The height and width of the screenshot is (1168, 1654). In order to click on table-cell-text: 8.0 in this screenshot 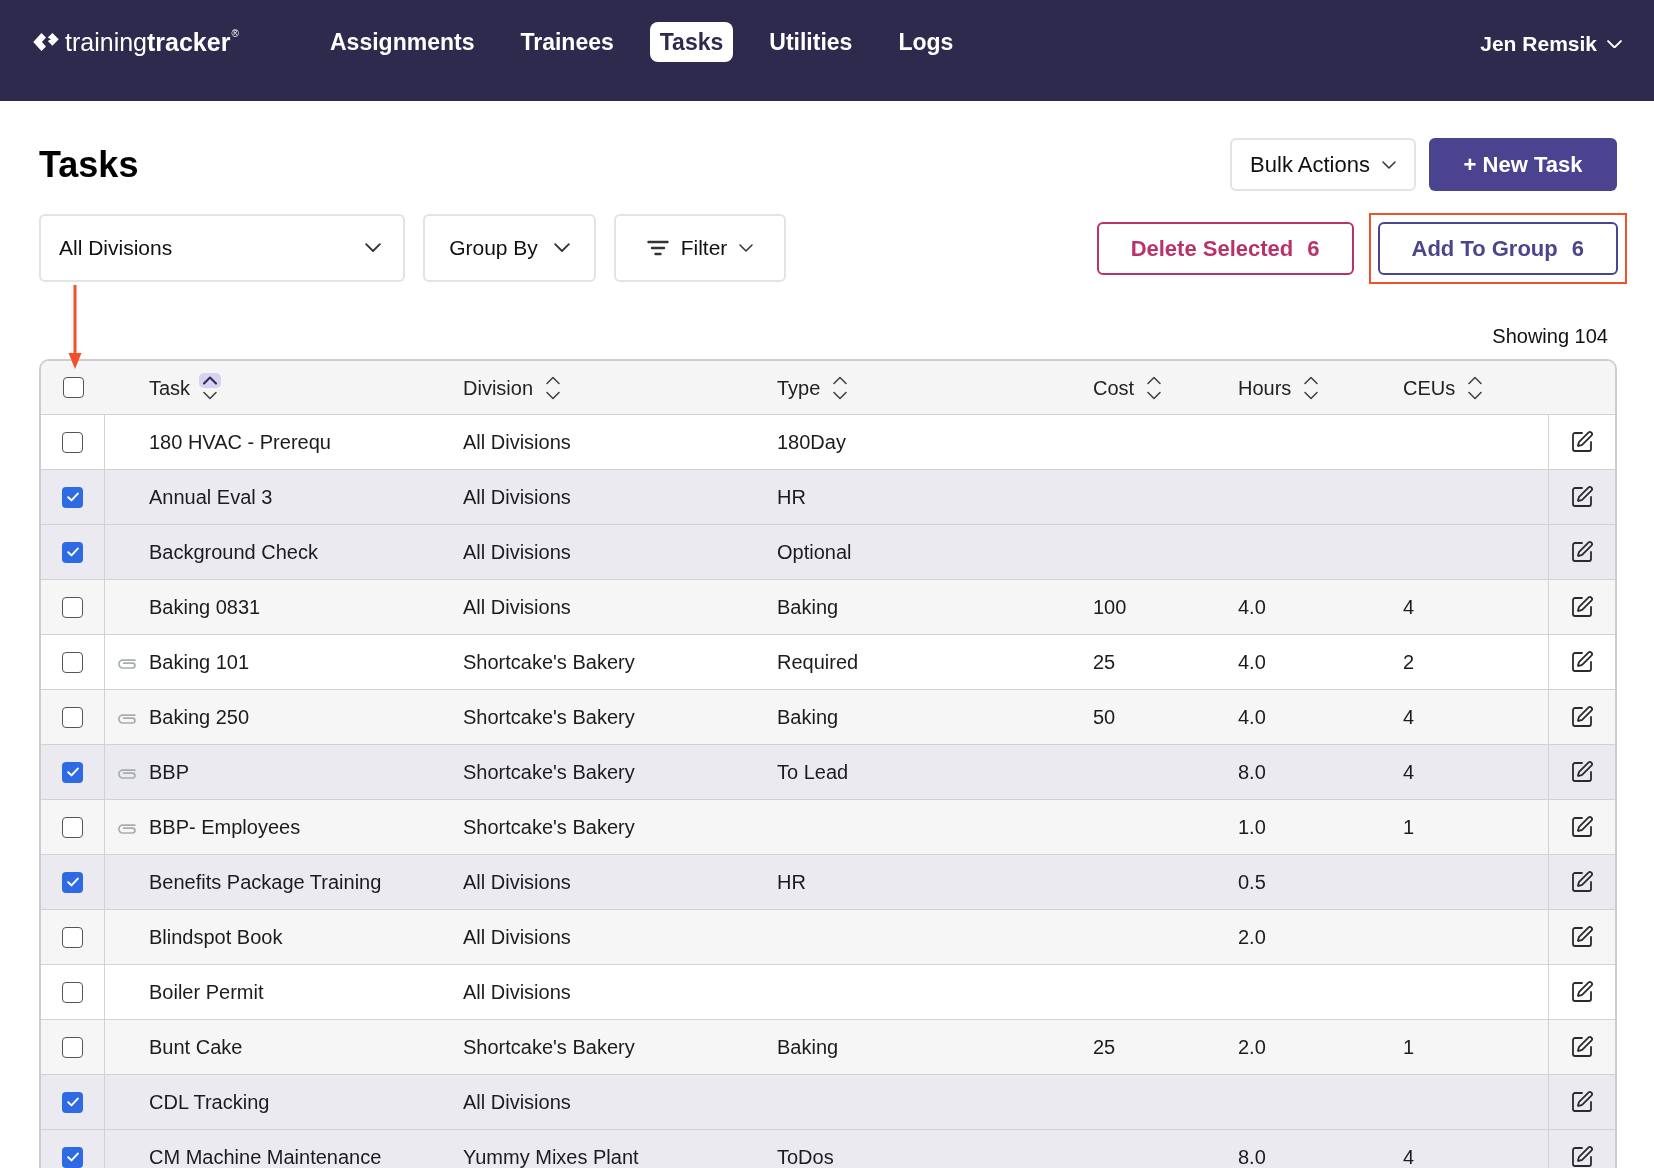, I will do `click(1252, 772)`.